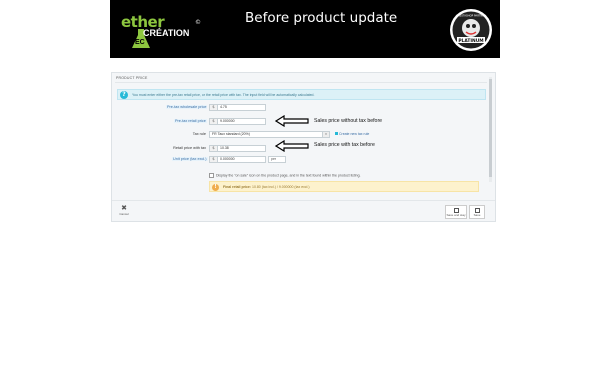 Image resolution: width=610 pixels, height=390 pixels. I want to click on unit-per-text: per, so click(274, 159).